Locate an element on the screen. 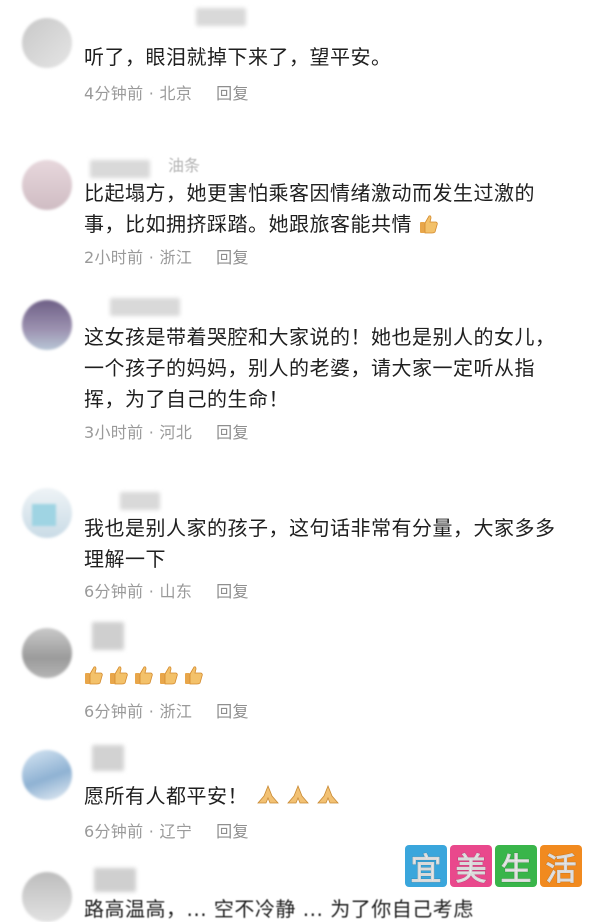 This screenshot has height=922, width=600. comment-text-body: 比起塌方，她更害怕乘客因情绪激动而发生过激的事，比如拥挤踩踏。她跟旅客能共情 is located at coordinates (309, 208).